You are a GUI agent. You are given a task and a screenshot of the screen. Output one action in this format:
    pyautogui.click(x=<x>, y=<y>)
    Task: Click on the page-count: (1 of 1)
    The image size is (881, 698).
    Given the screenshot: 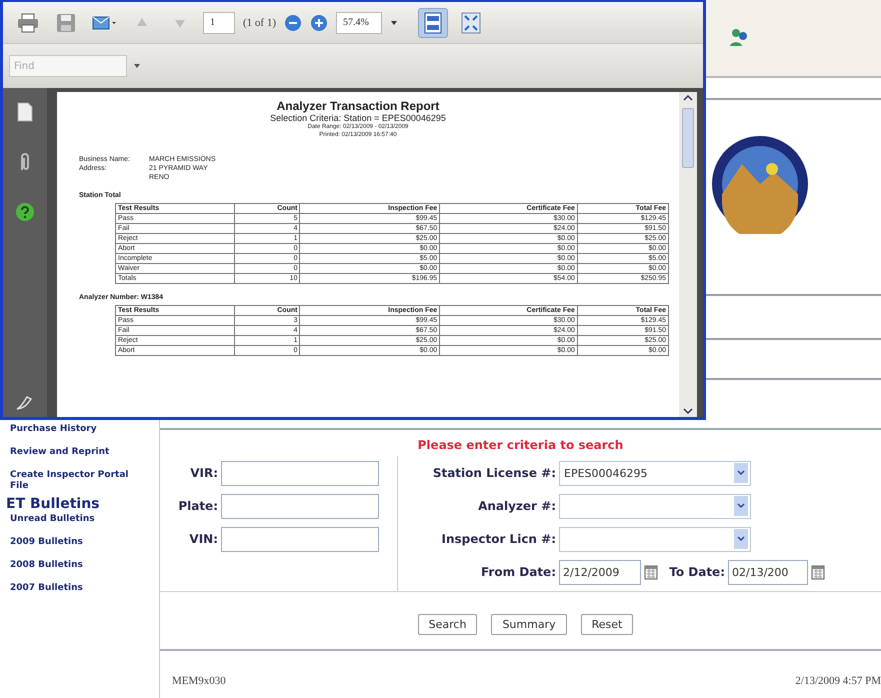 What is the action you would take?
    pyautogui.click(x=259, y=22)
    